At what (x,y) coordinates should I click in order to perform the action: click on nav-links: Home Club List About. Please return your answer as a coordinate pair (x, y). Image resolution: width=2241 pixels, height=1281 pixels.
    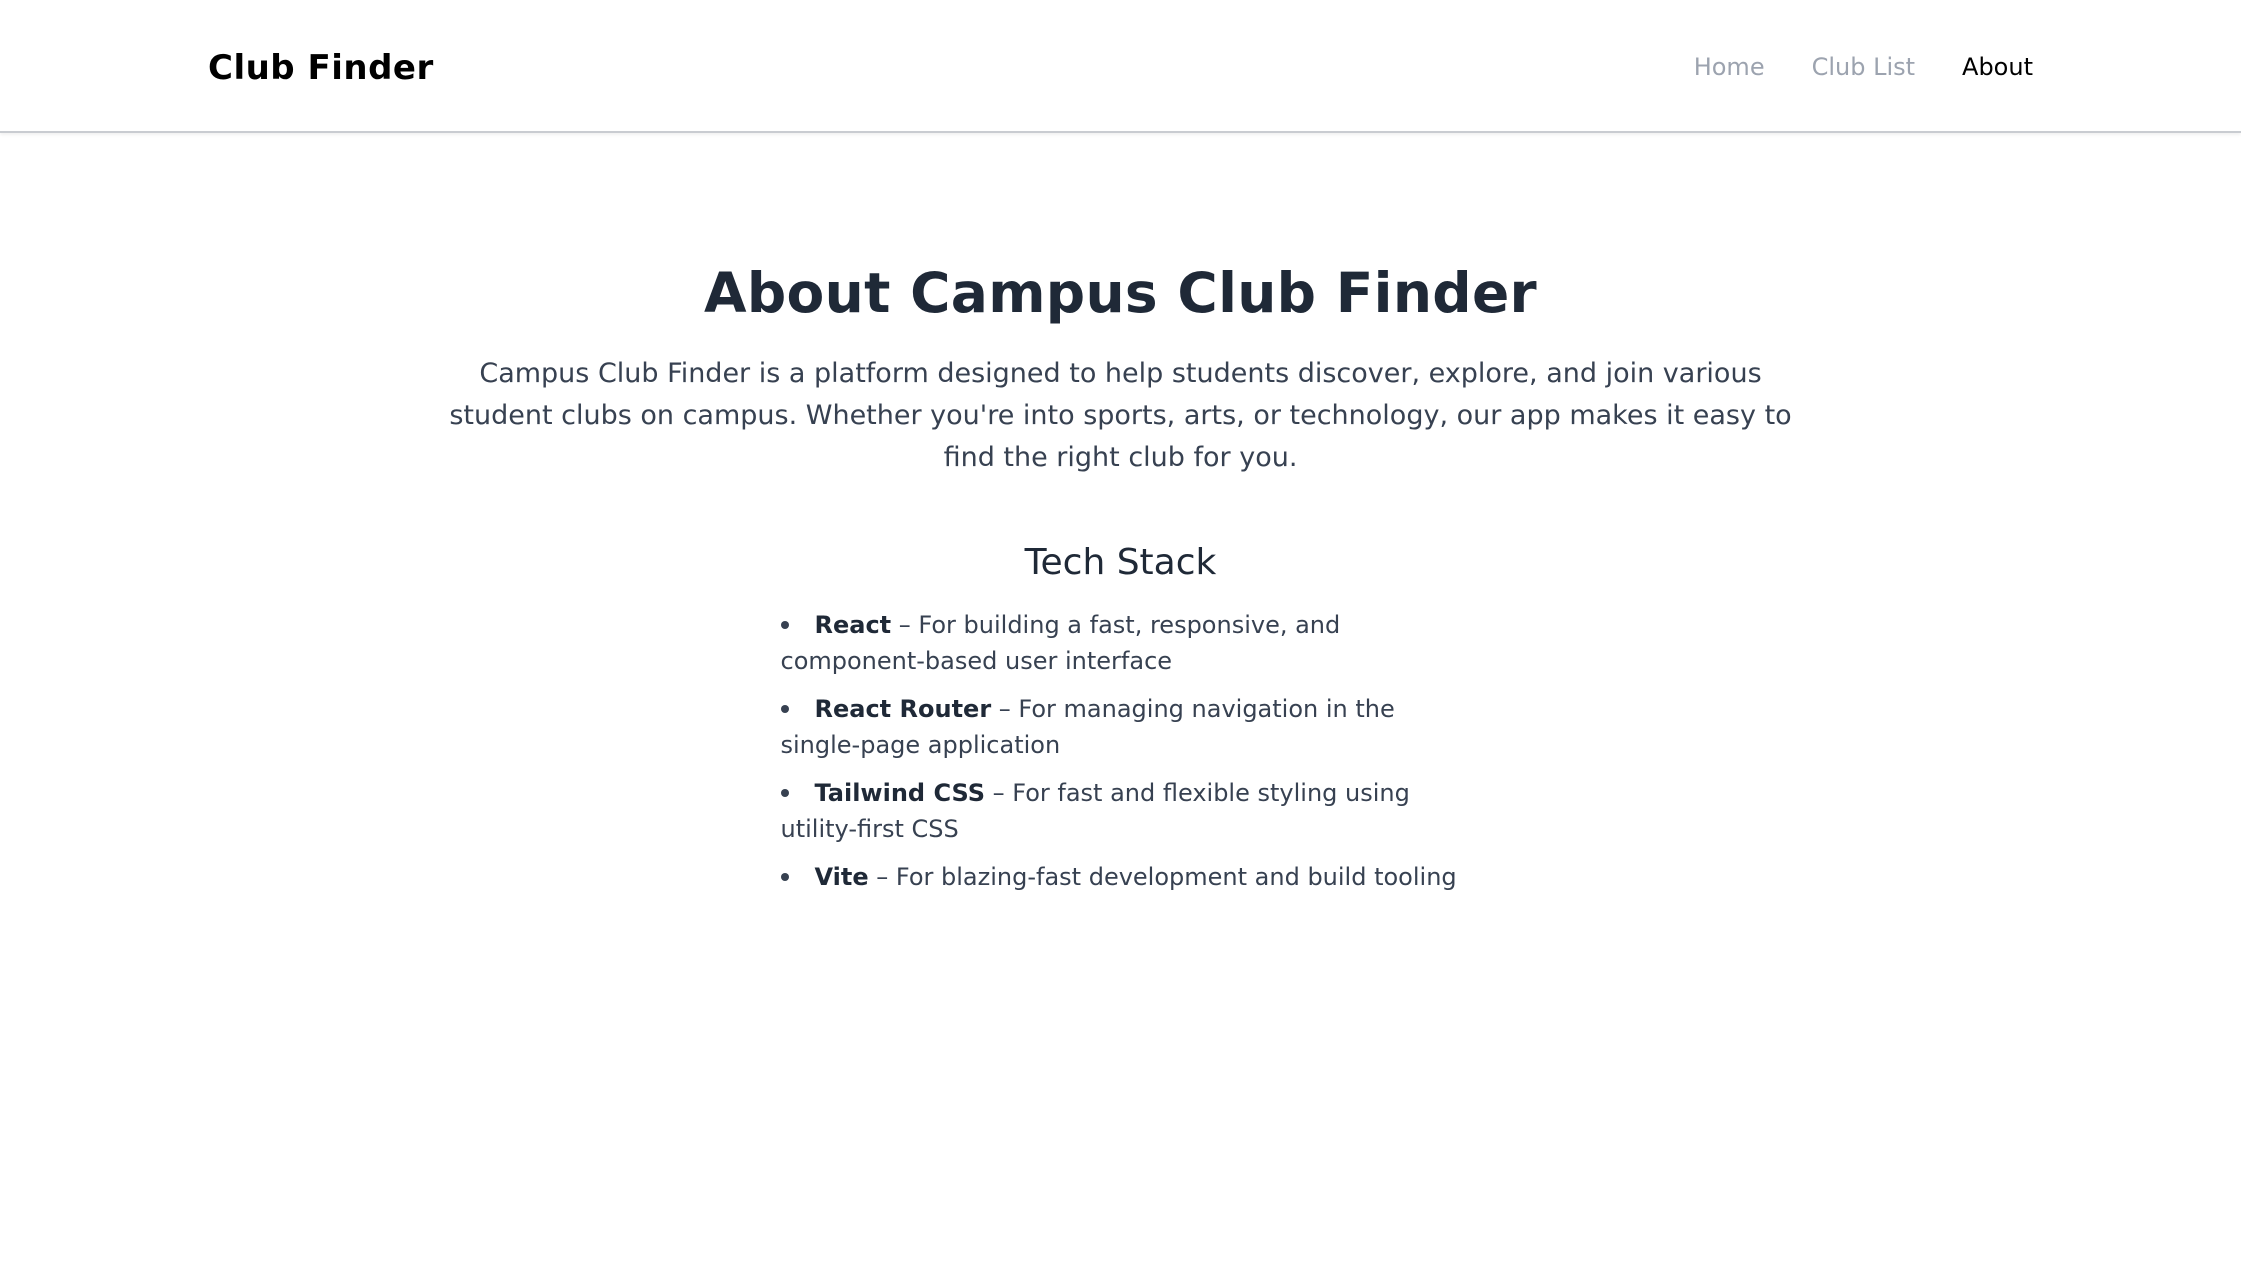
    Looking at the image, I should click on (1863, 67).